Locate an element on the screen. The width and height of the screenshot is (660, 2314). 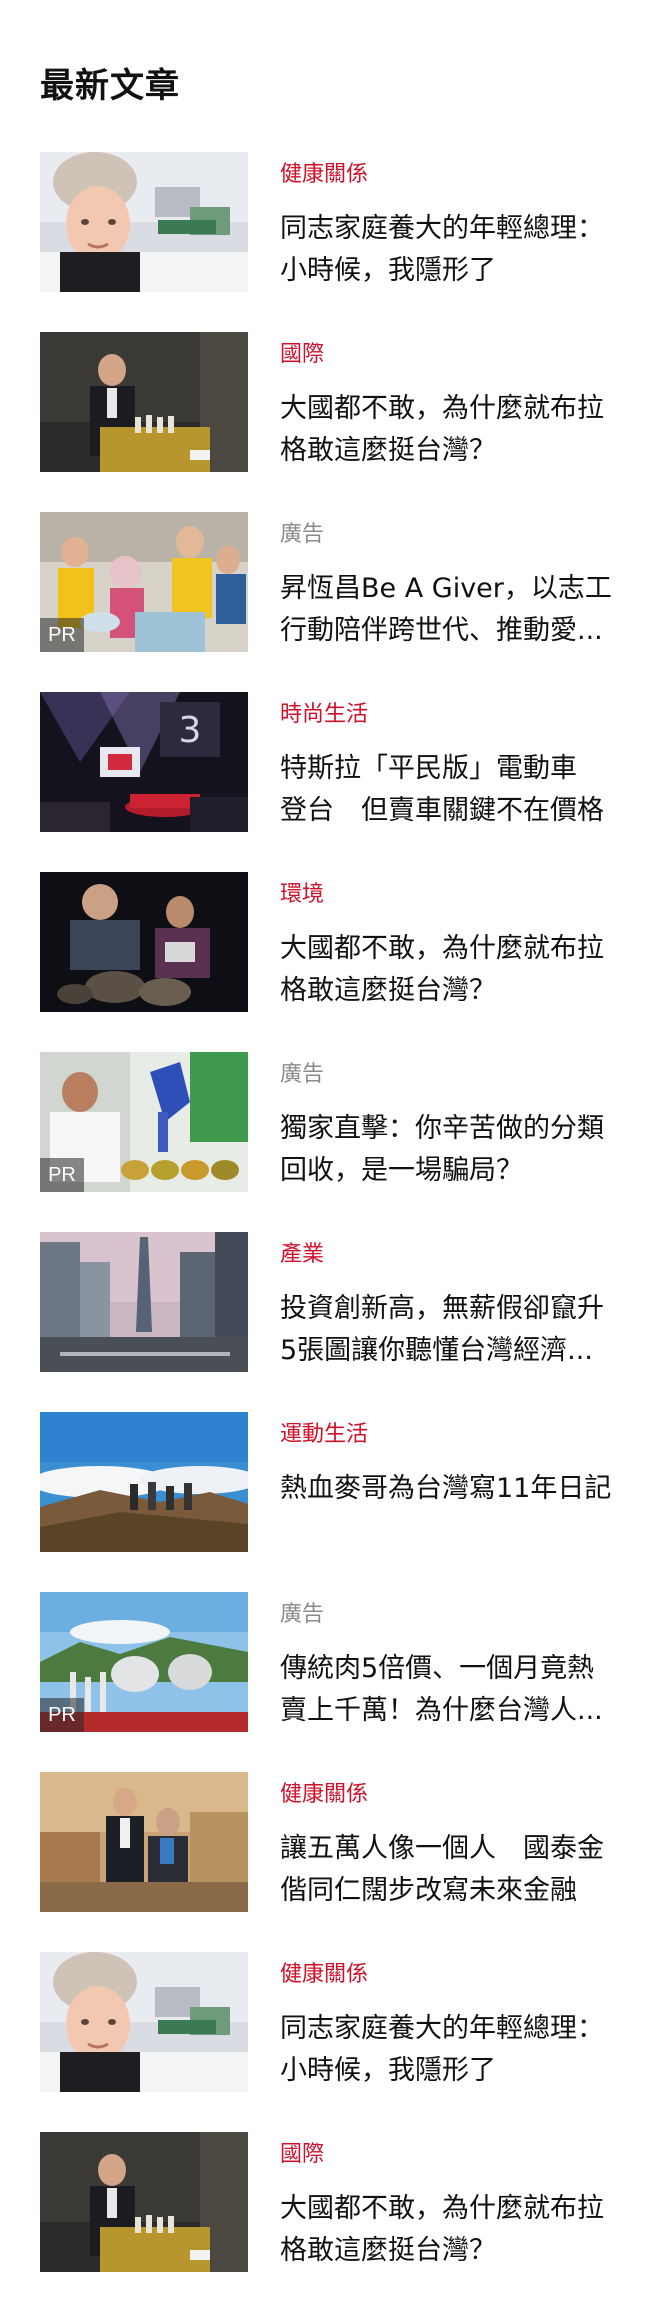
article-item: 運動生活熱血麥哥為台灣寫11年日記 is located at coordinates (330, 1502).